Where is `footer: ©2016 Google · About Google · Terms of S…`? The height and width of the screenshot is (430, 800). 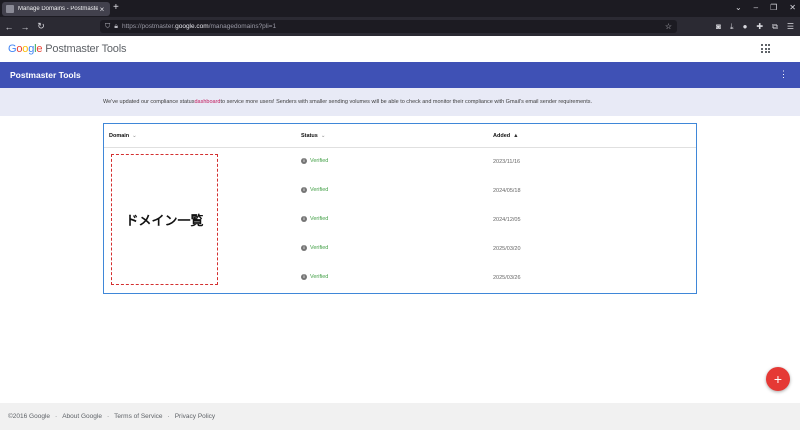 footer: ©2016 Google · About Google · Terms of S… is located at coordinates (400, 416).